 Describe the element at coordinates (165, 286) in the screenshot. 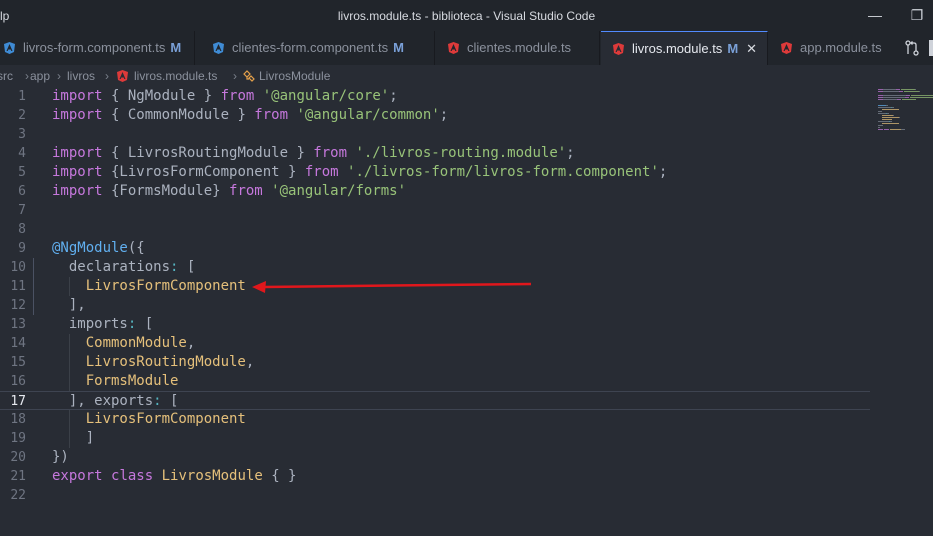

I see `code-text: LivrosFormComponent` at that location.